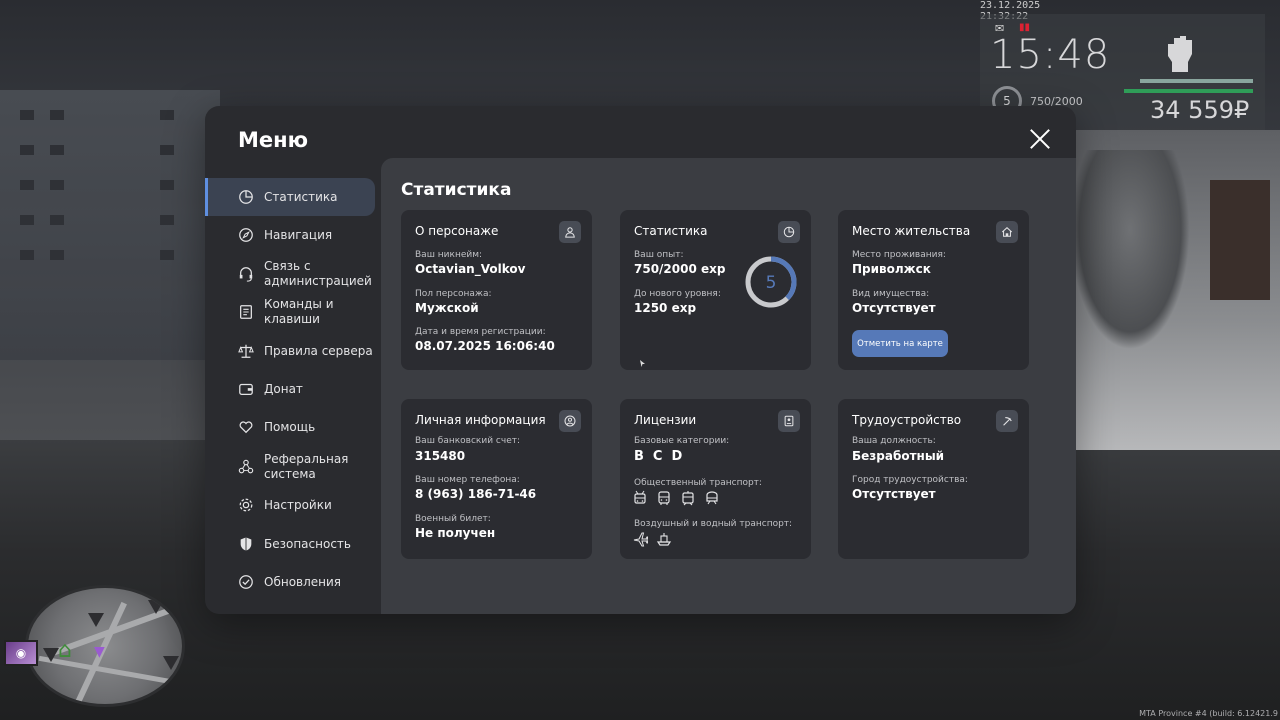 The height and width of the screenshot is (720, 1280). What do you see at coordinates (688, 498) in the screenshot?
I see `tram-icon` at bounding box center [688, 498].